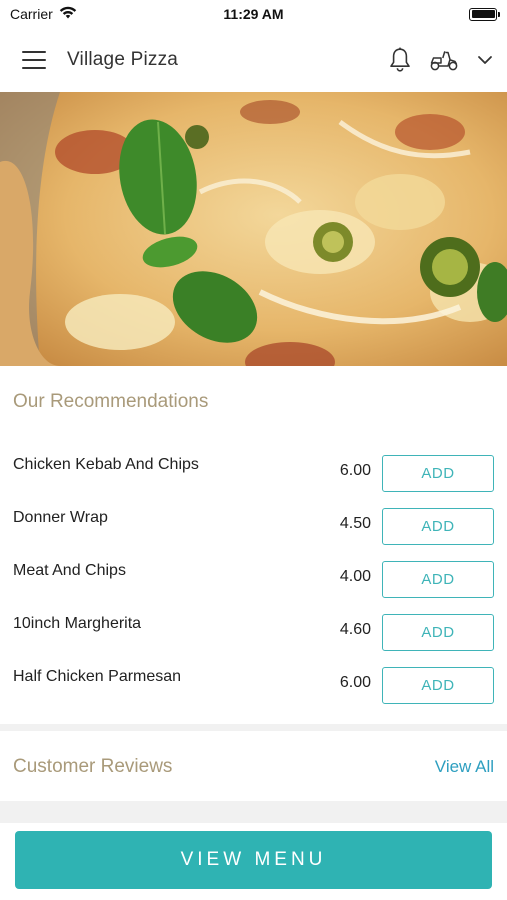  Describe the element at coordinates (355, 523) in the screenshot. I see `item-price: 4.50` at that location.